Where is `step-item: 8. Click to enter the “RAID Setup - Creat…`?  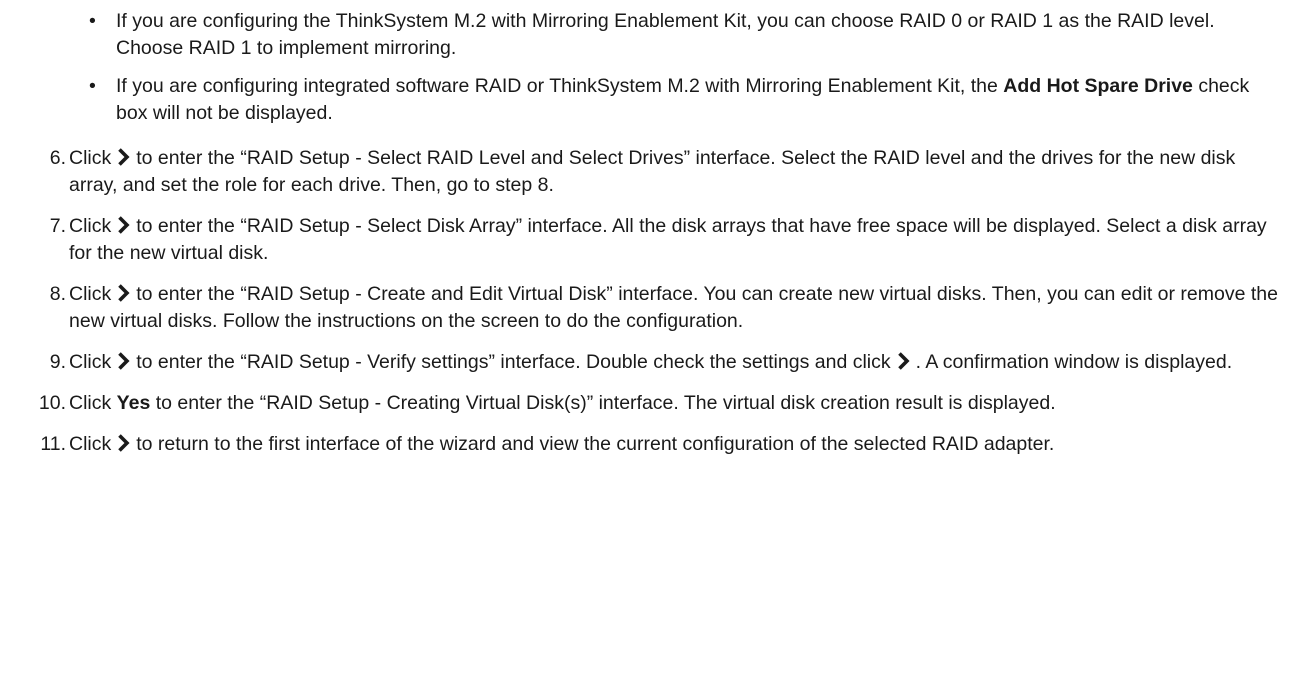 step-item: 8. Click to enter the “RAID Setup - Creat… is located at coordinates (648, 308).